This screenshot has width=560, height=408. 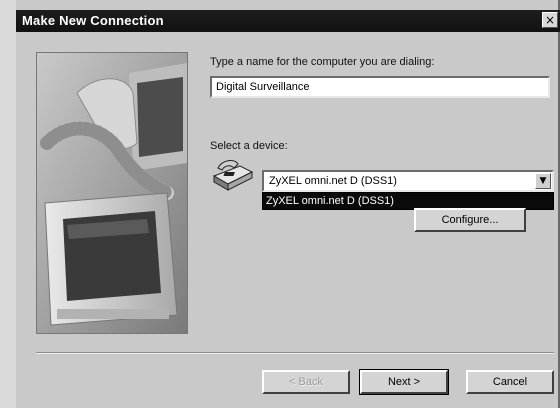 I want to click on close-icon: ×, so click(x=550, y=20).